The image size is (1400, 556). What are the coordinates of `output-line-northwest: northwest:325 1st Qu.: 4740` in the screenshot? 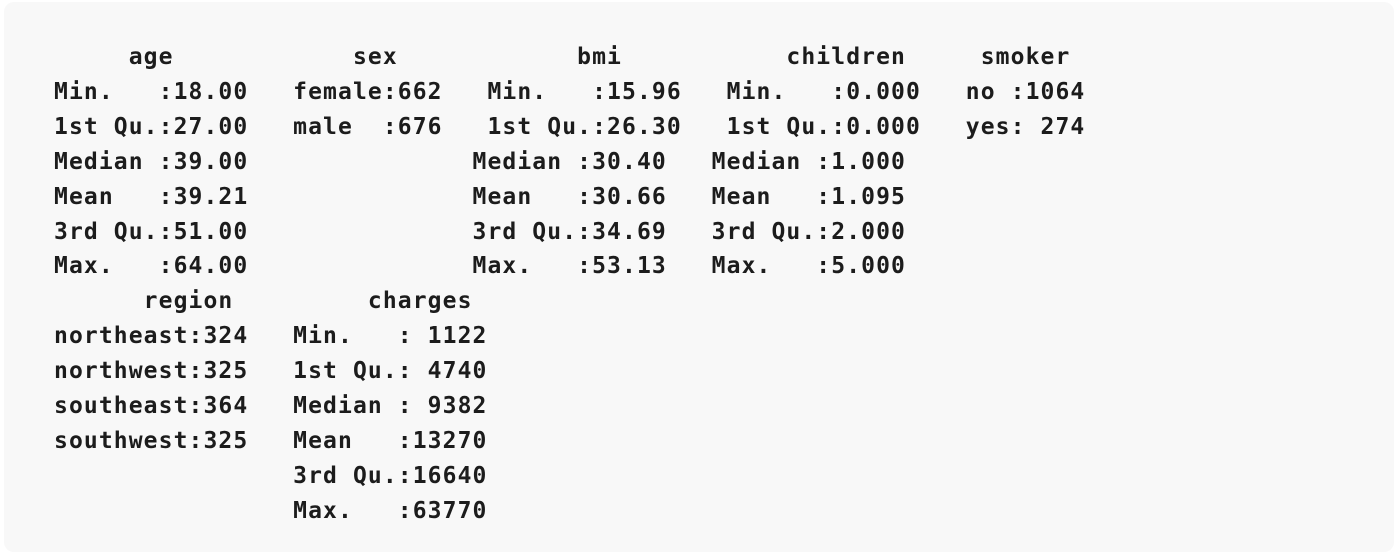 It's located at (271, 371).